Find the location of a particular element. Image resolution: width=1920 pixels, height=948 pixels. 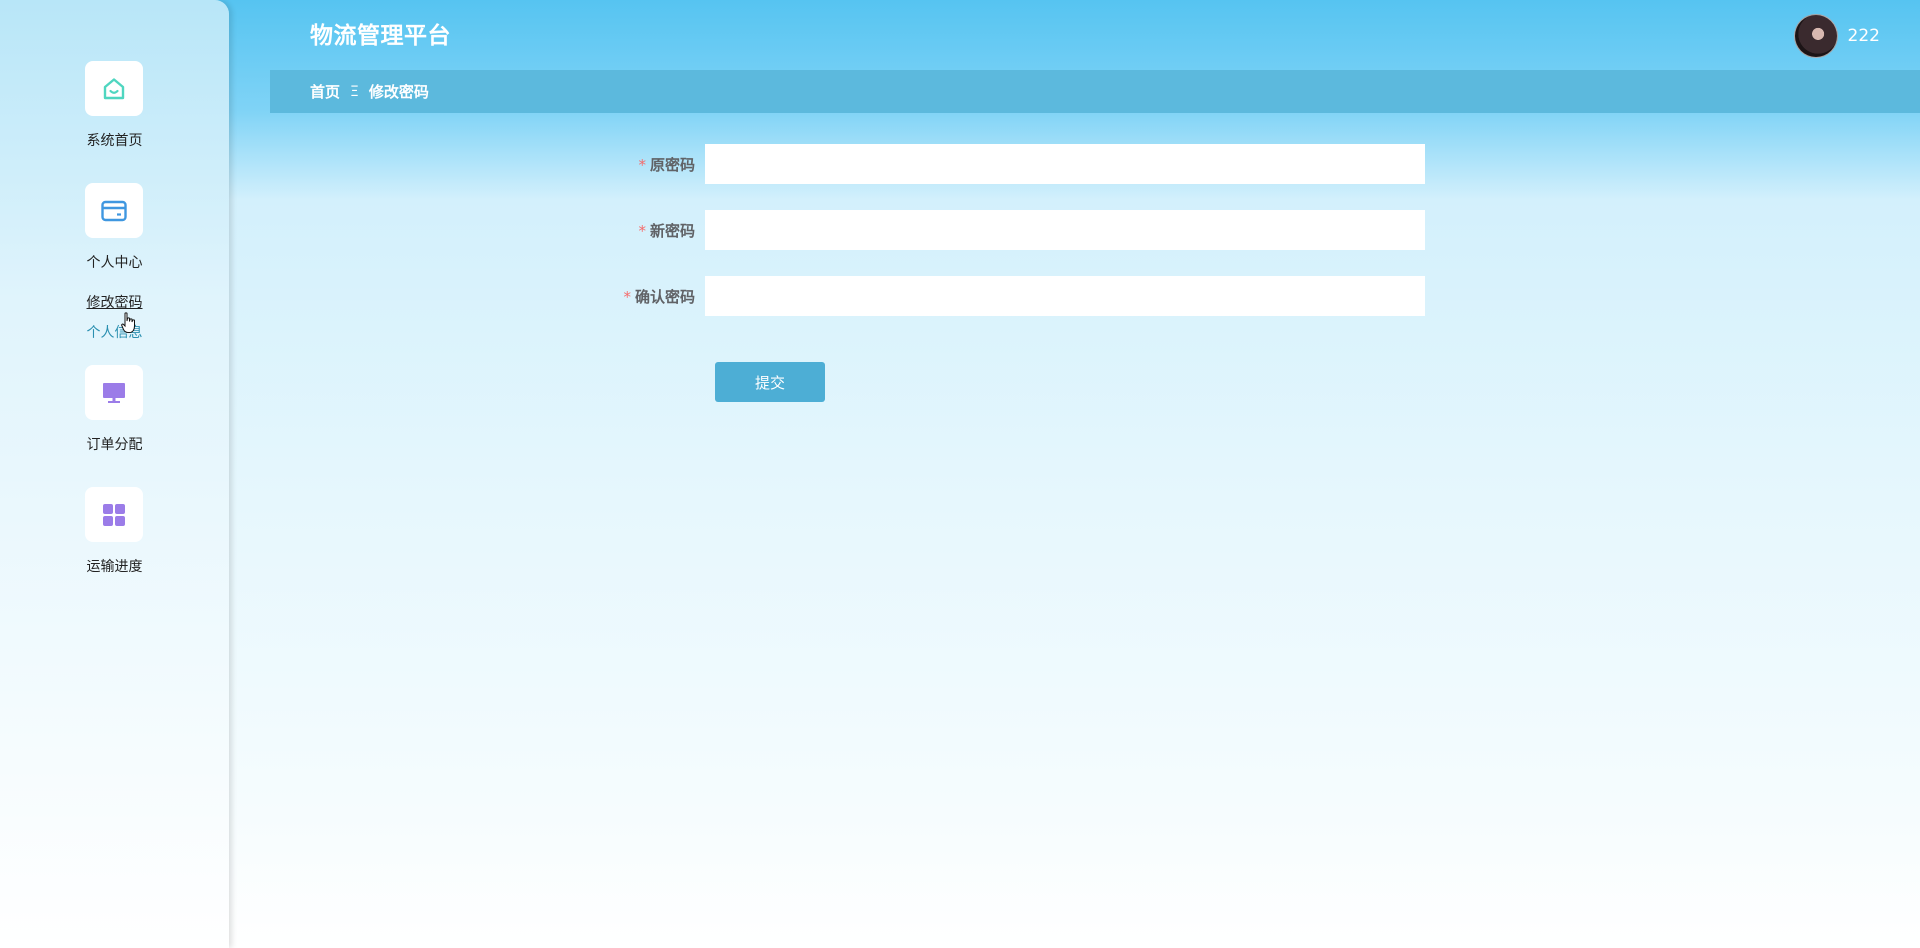

sidebar-item-personal-center: 个人中心 is located at coordinates (114, 262).